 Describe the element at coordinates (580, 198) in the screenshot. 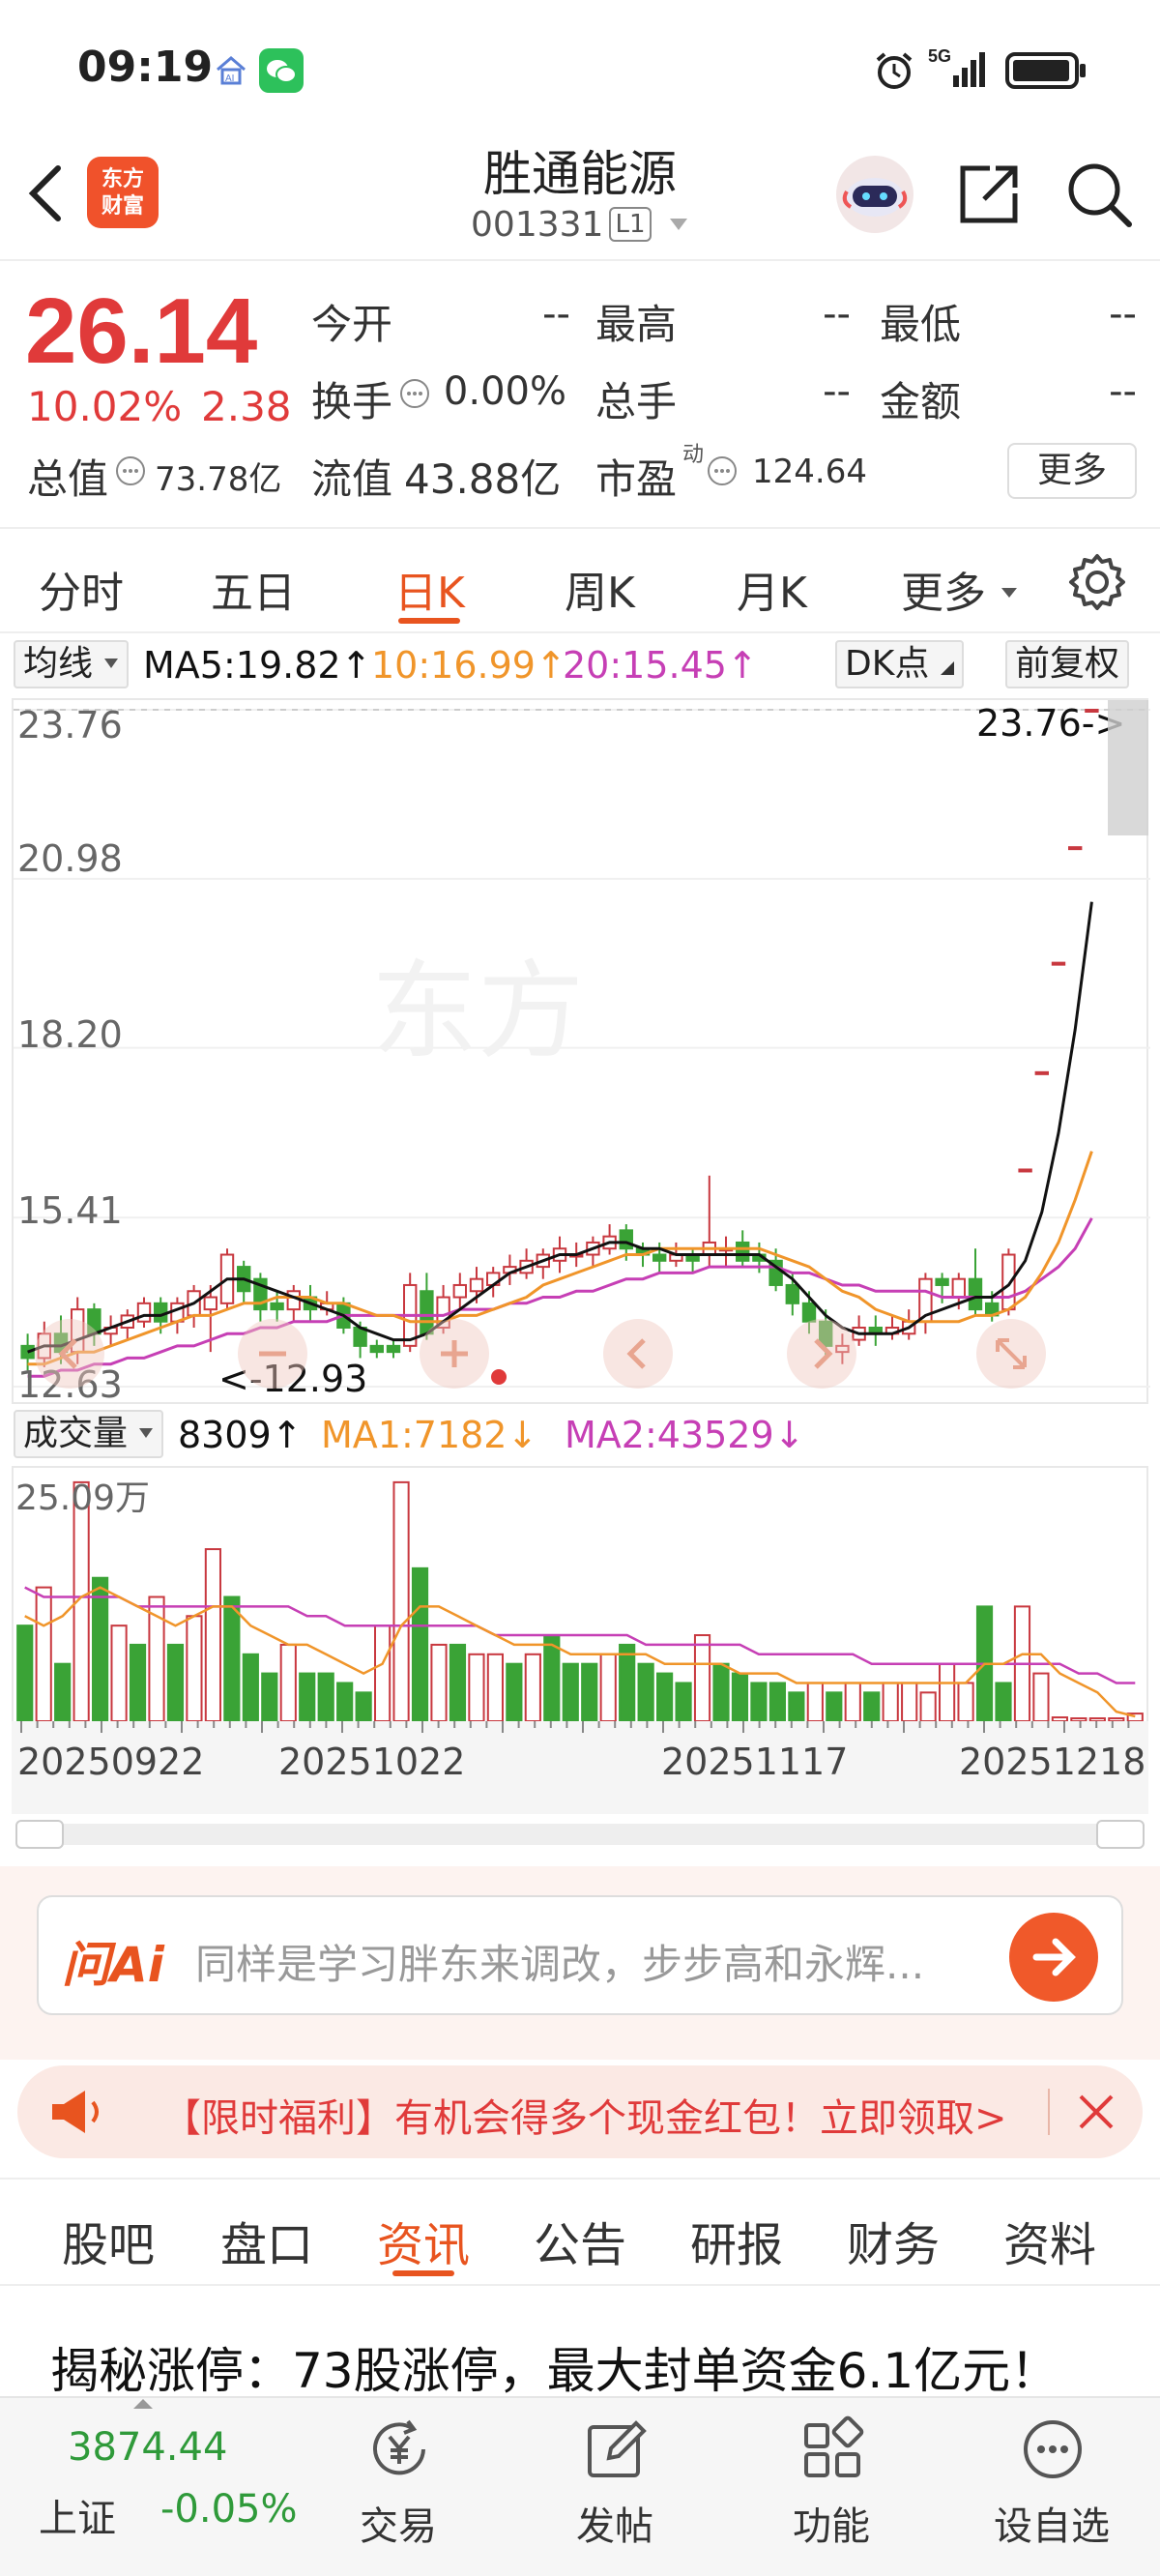

I see `stock-header: 东方 财富 胜通能源 001331 L1` at that location.